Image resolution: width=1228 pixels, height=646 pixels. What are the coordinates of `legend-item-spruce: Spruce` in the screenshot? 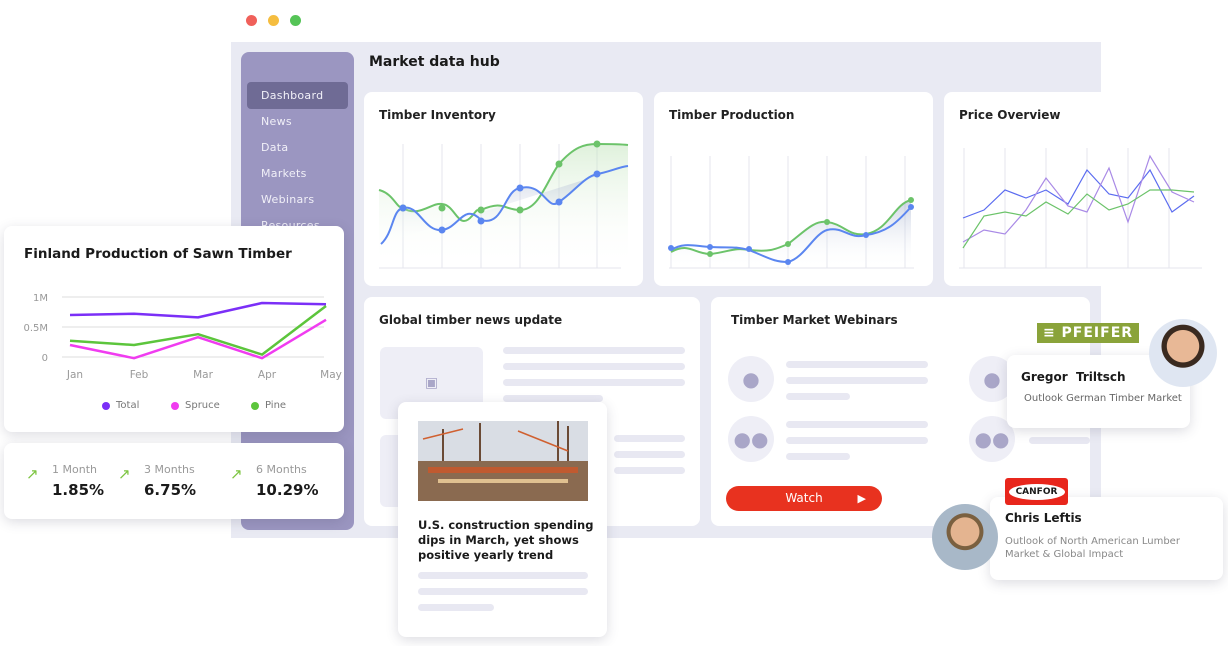 It's located at (195, 405).